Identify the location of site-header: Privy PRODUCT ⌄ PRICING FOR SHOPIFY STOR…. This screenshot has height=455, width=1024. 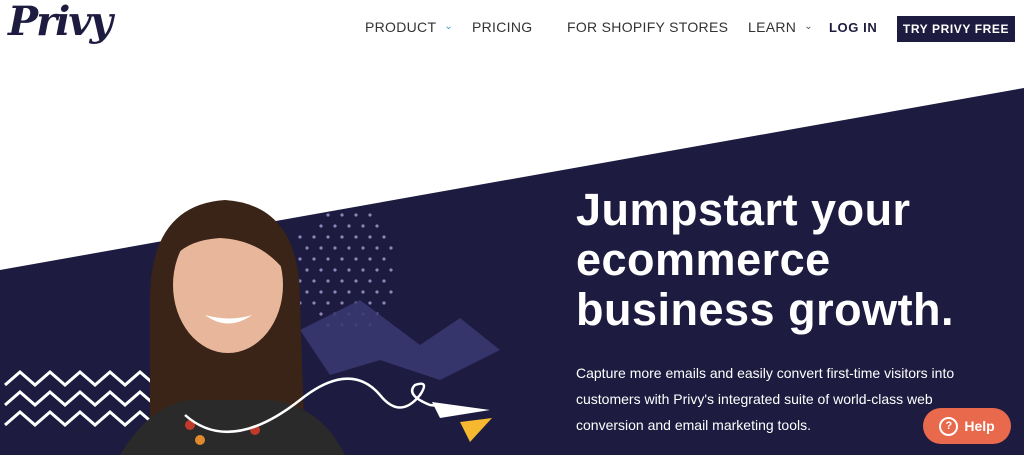
(512, 29).